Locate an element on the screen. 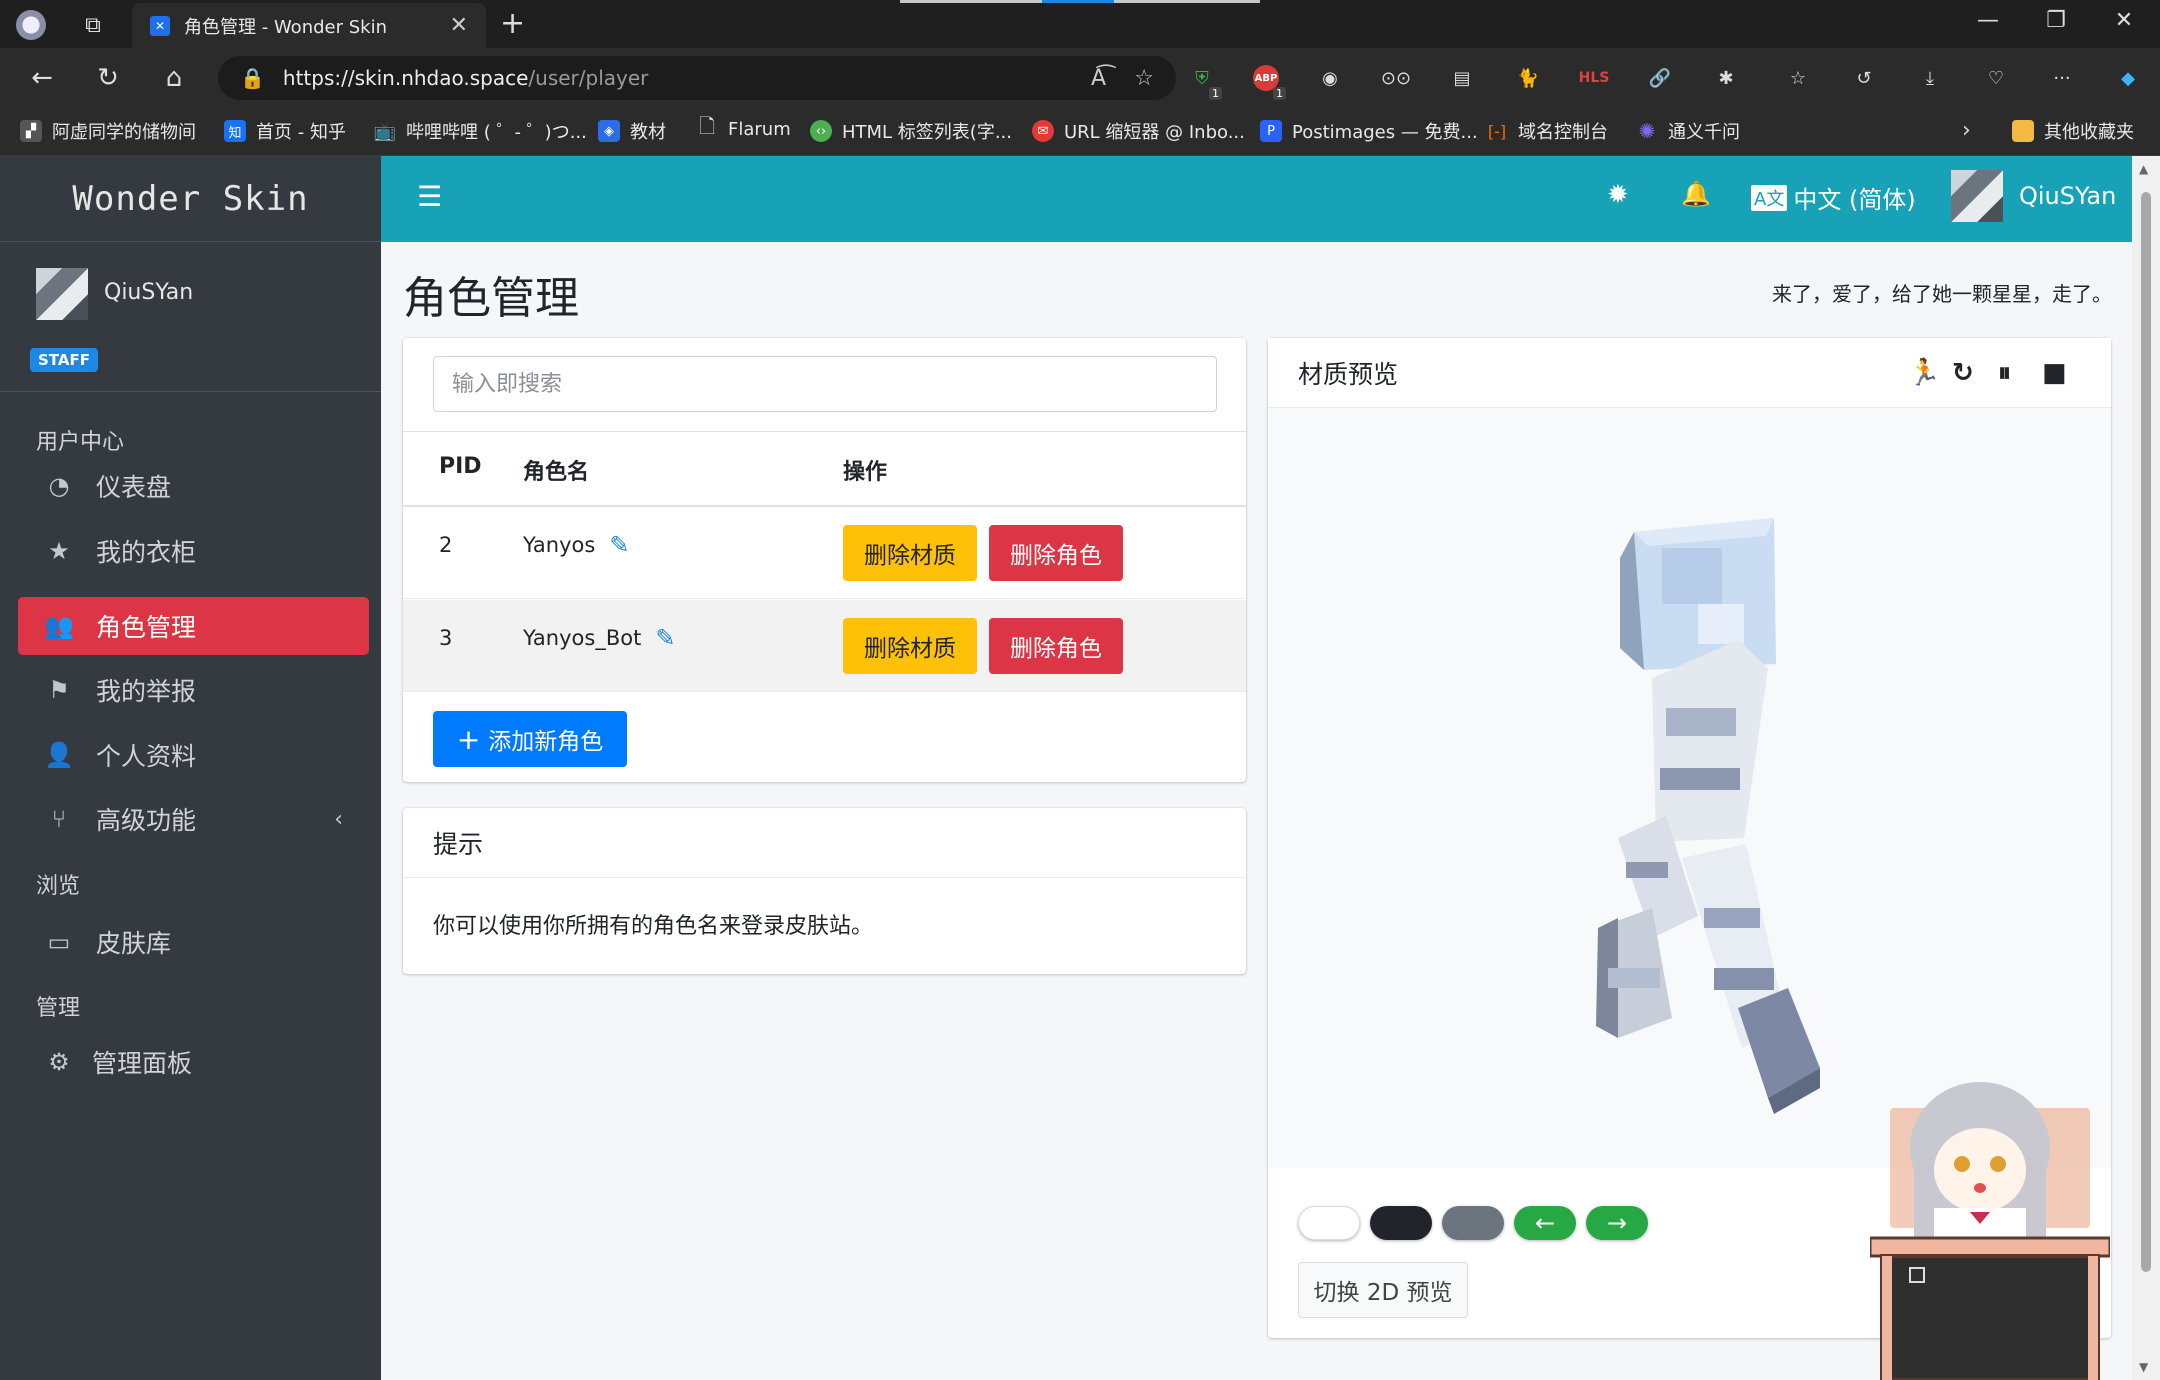 The height and width of the screenshot is (1380, 2160). mascot-widget is located at coordinates (1990, 1229).